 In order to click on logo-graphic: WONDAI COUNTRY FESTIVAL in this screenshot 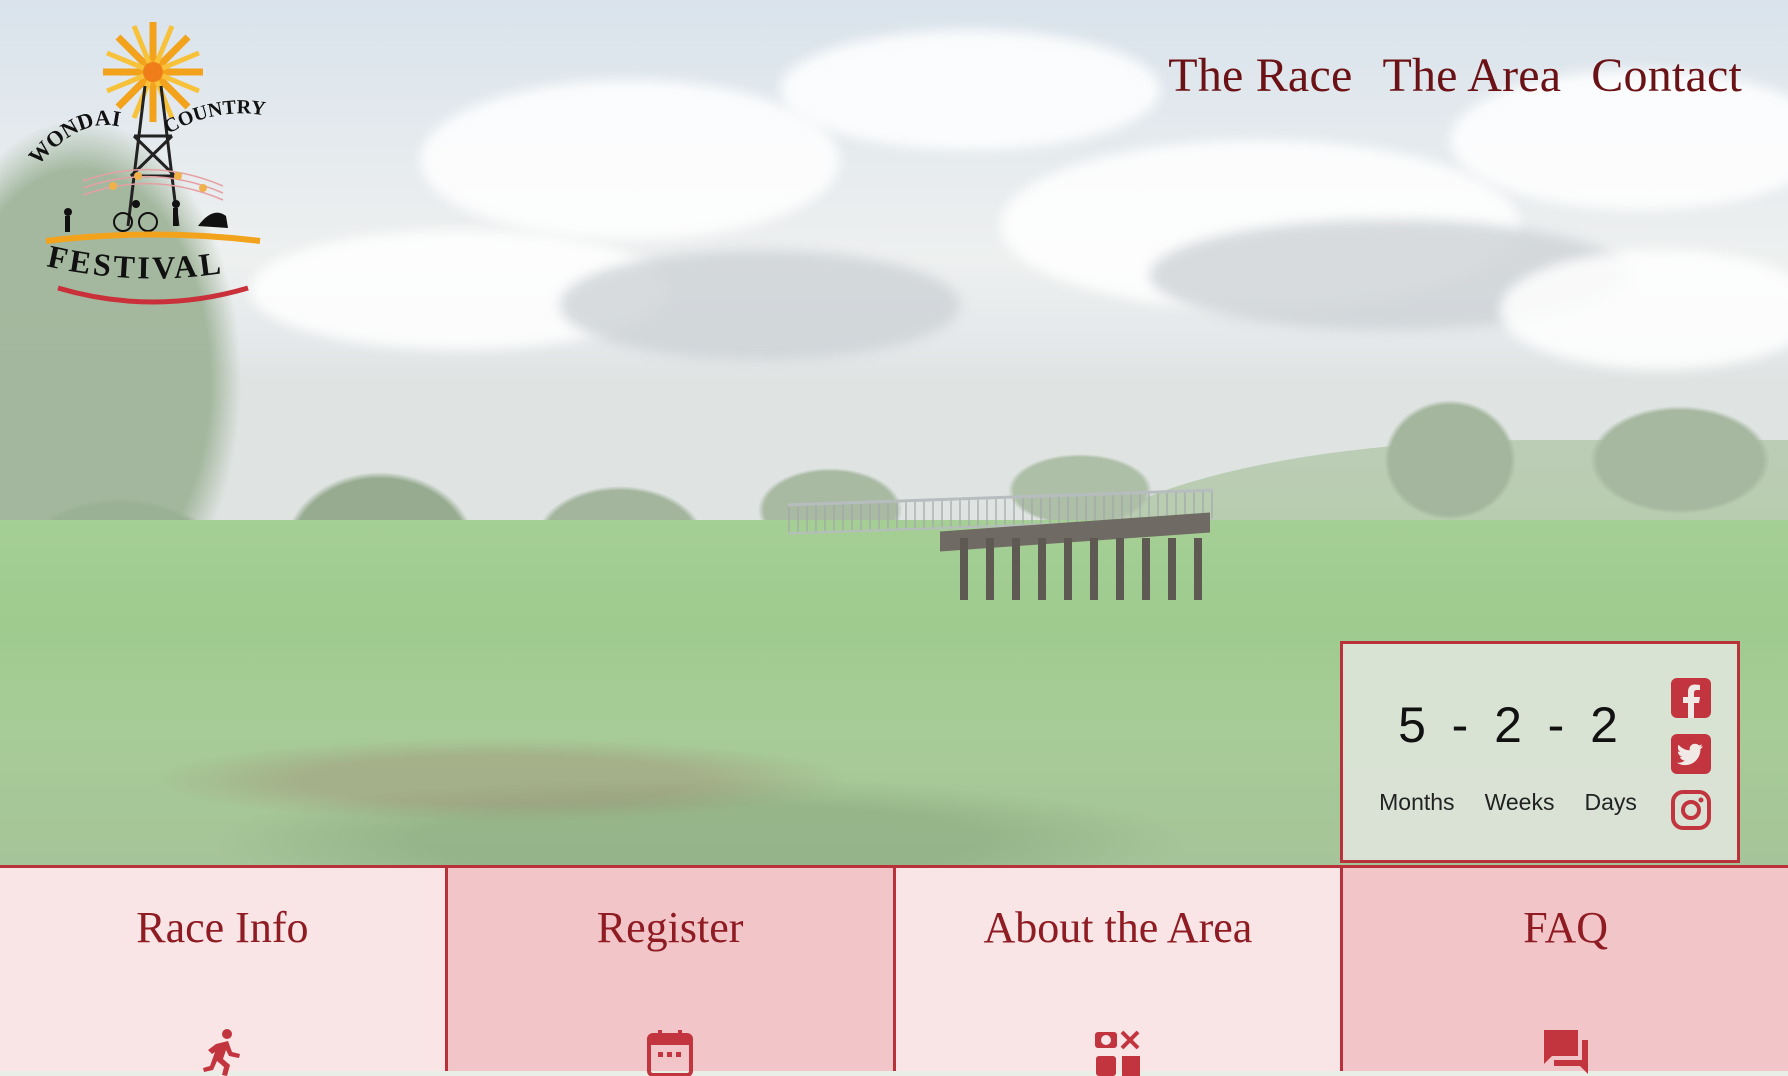, I will do `click(145, 163)`.